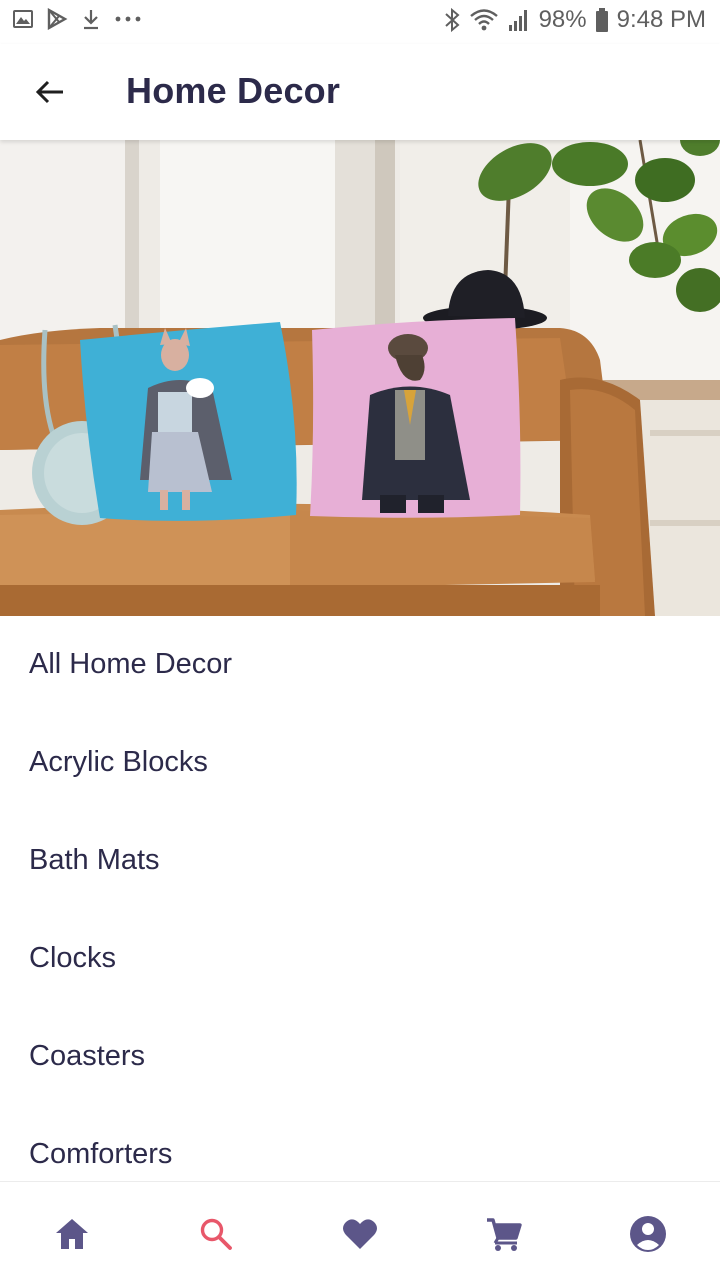 The image size is (720, 1281). I want to click on battery-icon, so click(602, 20).